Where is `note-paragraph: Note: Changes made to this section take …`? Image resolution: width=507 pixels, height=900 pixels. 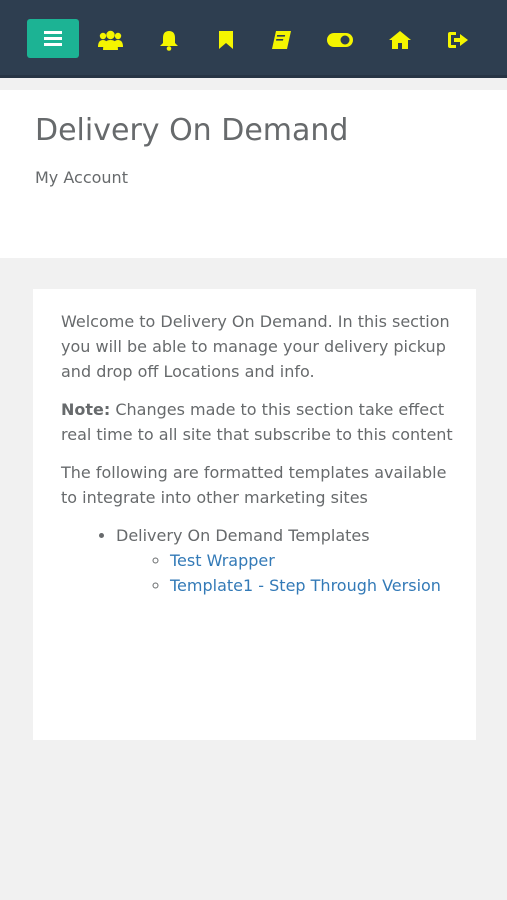 note-paragraph: Note: Changes made to this section take … is located at coordinates (258, 422).